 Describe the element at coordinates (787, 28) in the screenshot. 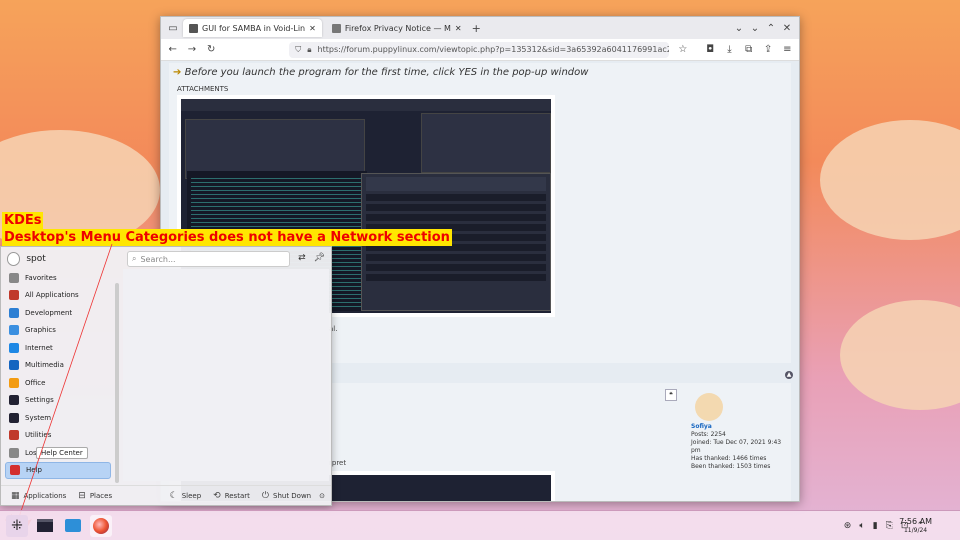

I see `close-window-icon: ✕` at that location.